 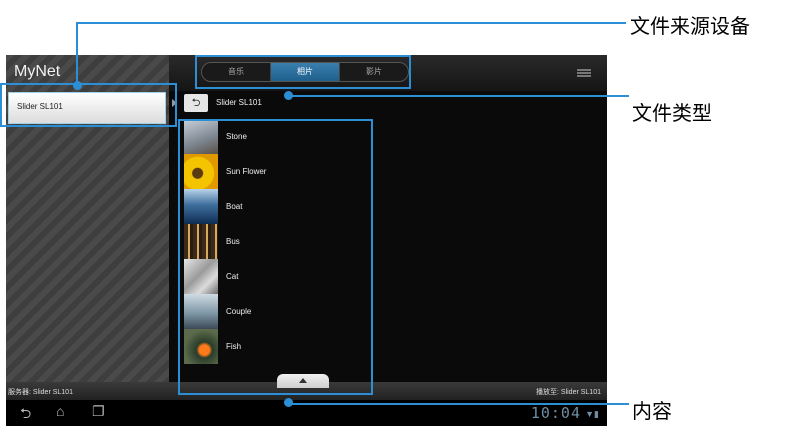 What do you see at coordinates (239, 102) in the screenshot?
I see `current-source-label: Slider SL101` at bounding box center [239, 102].